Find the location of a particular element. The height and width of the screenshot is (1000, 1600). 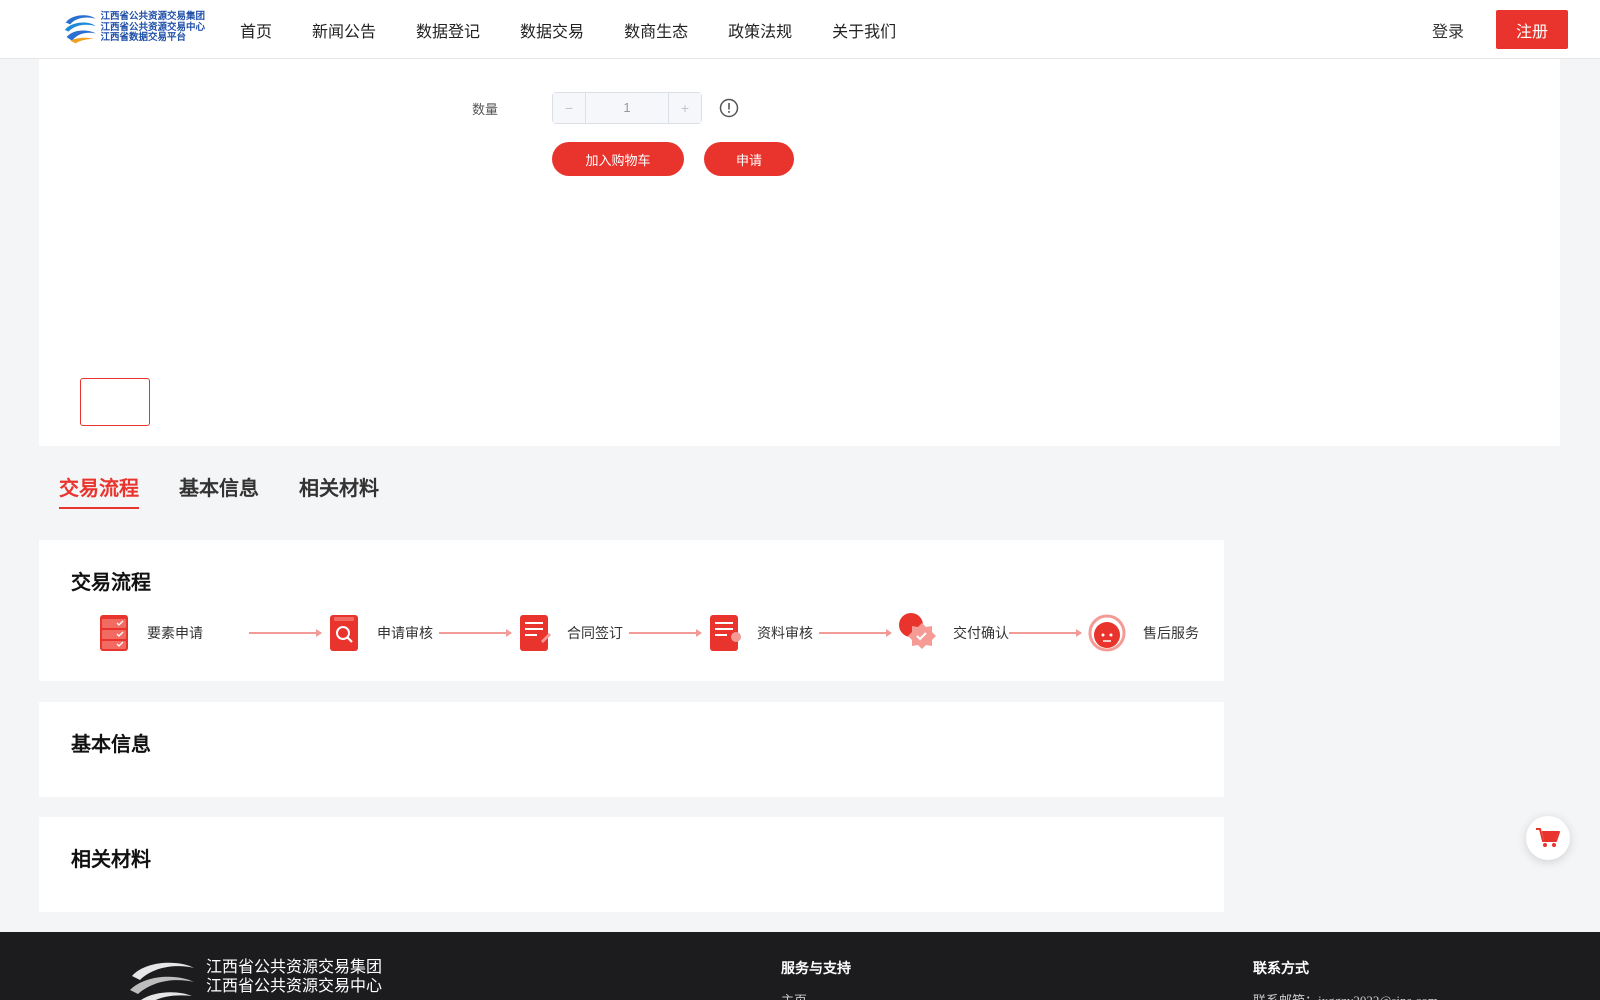

customer-service-icon is located at coordinates (1107, 633).